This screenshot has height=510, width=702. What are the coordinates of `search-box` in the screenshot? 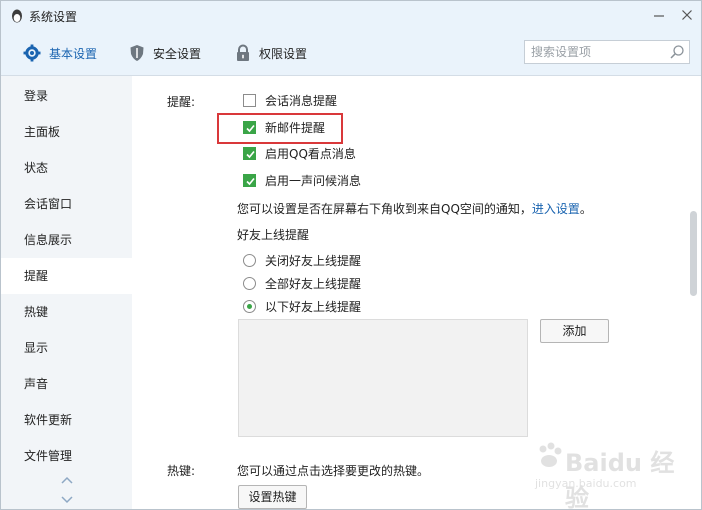 It's located at (607, 52).